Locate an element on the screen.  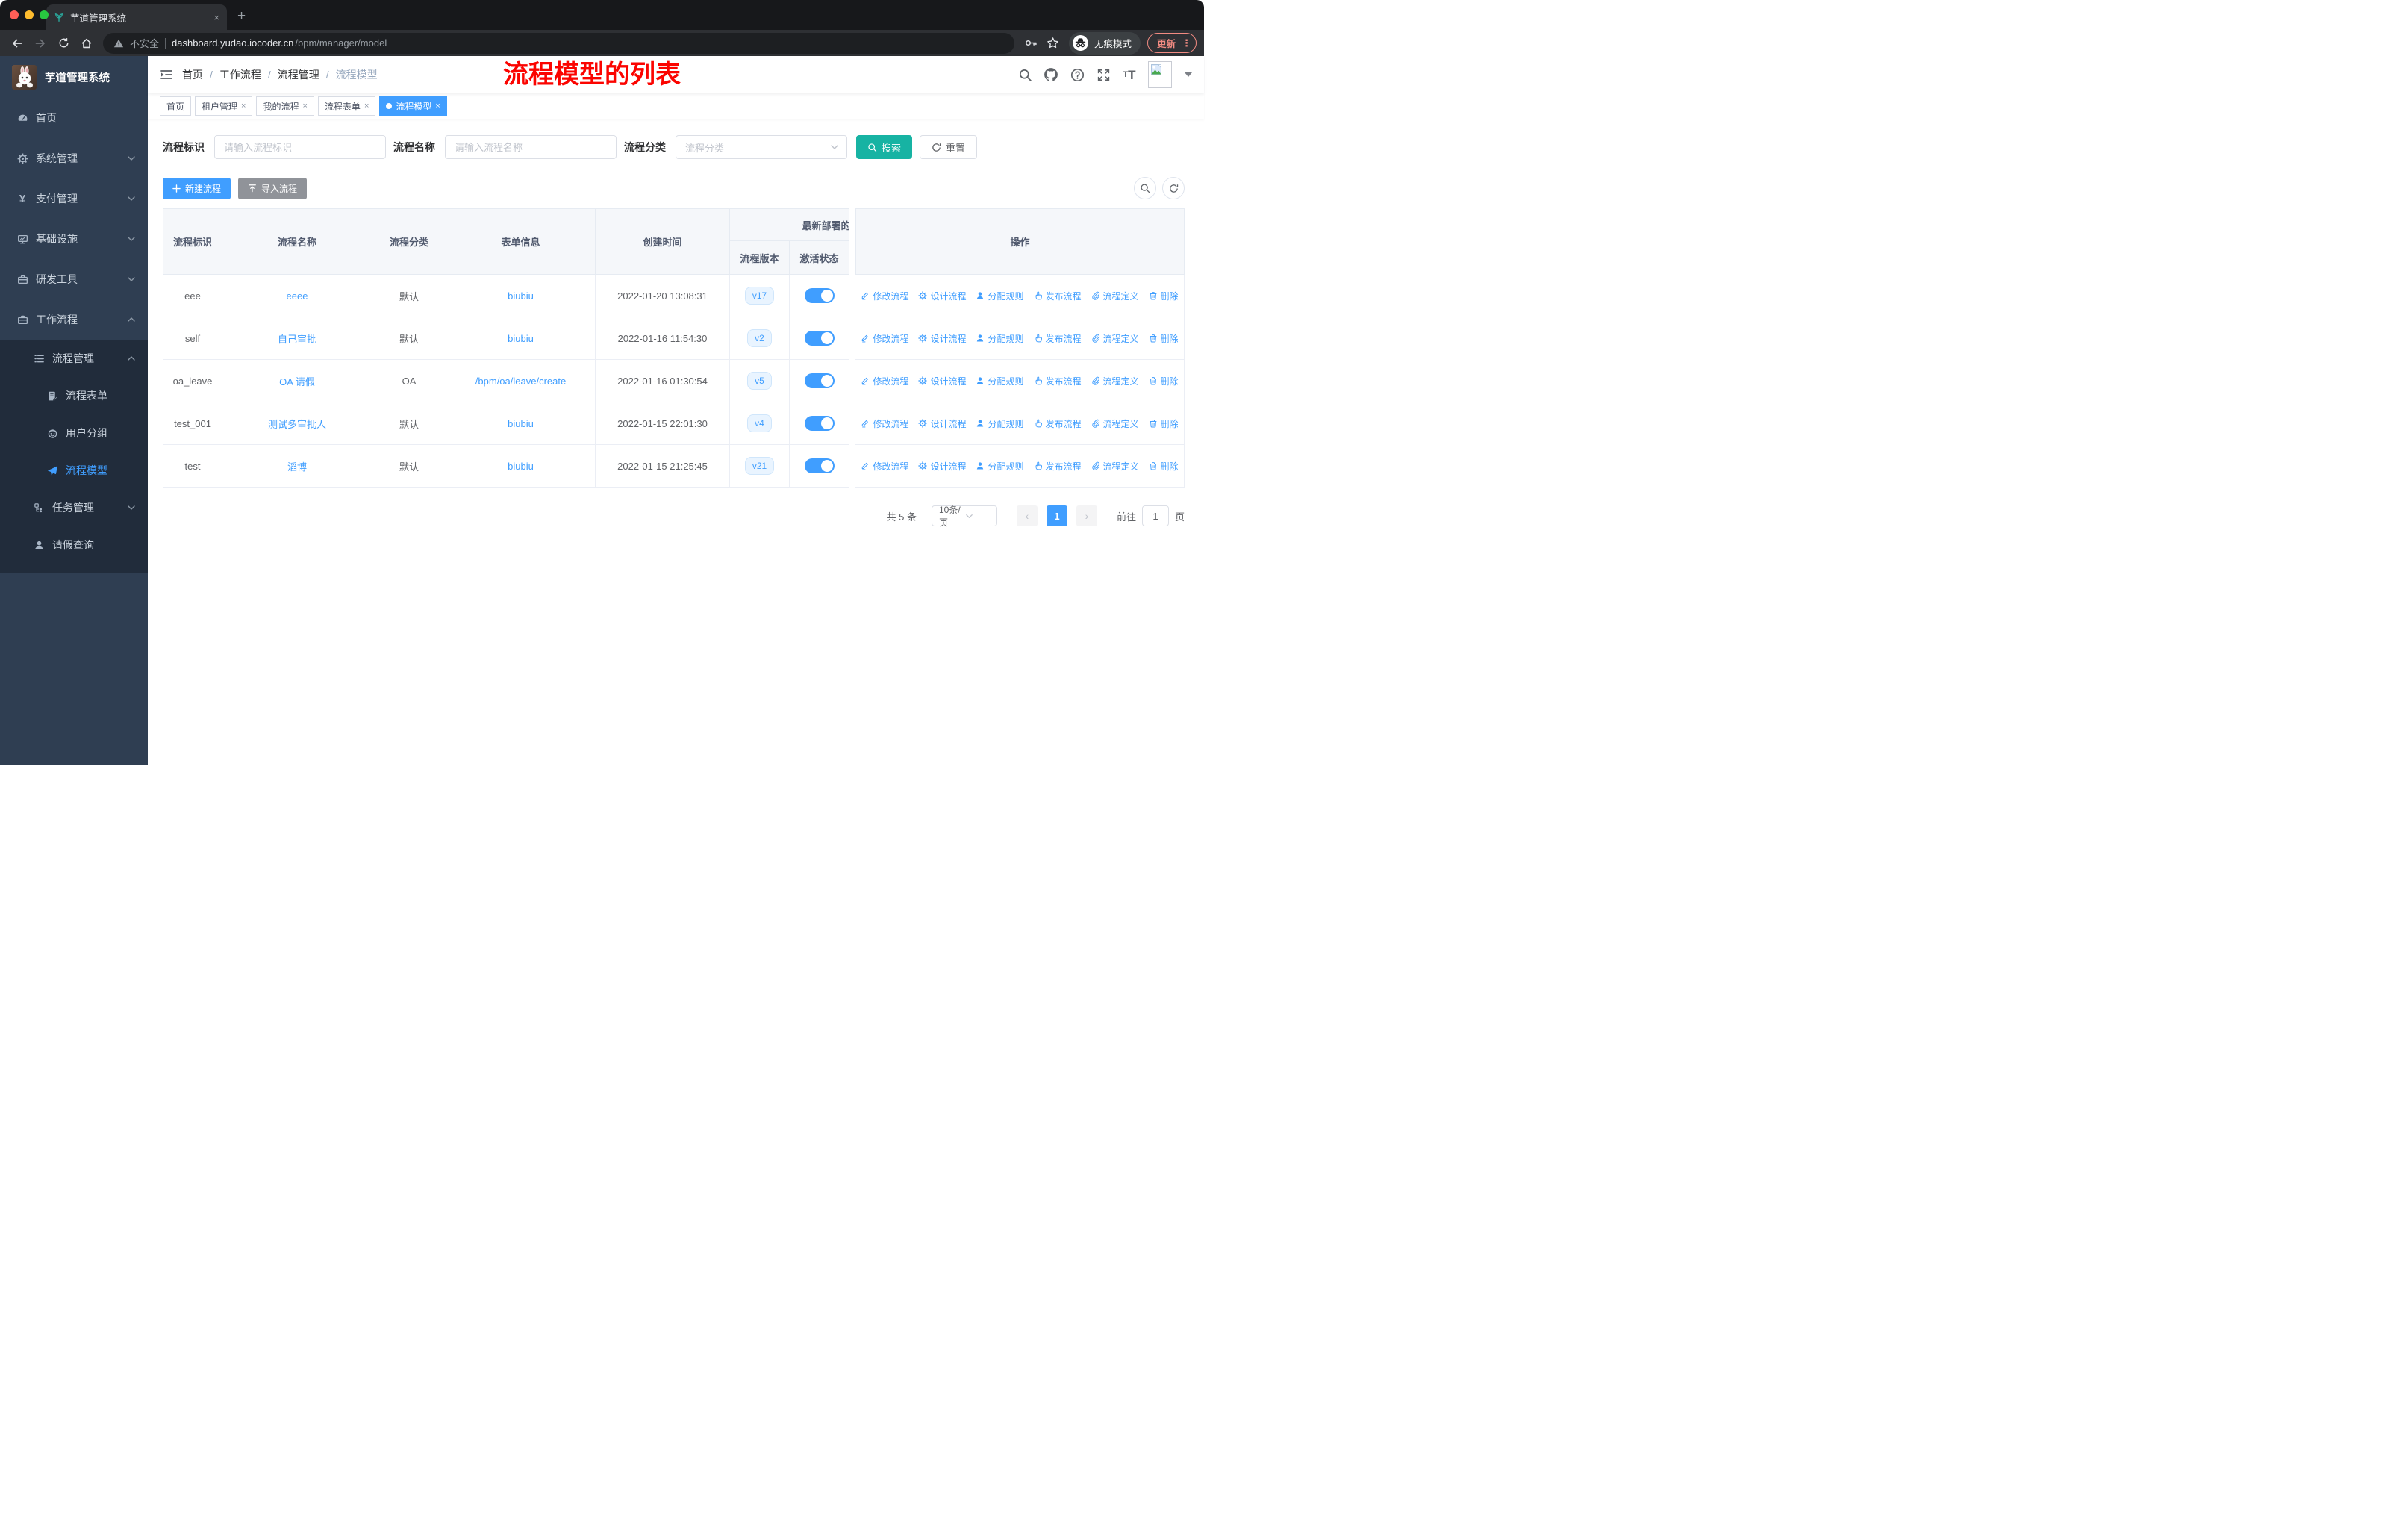
window-close-button is located at coordinates (14, 15).